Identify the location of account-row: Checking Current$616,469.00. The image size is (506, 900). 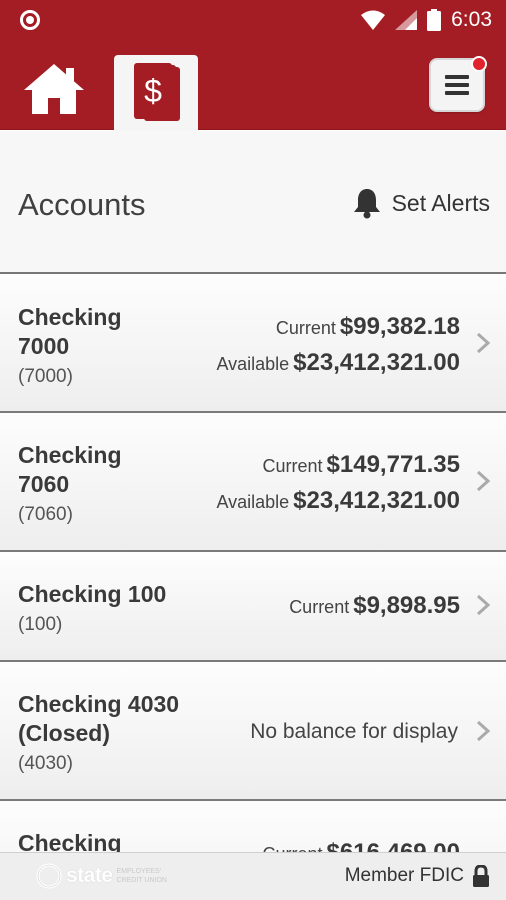
(253, 826).